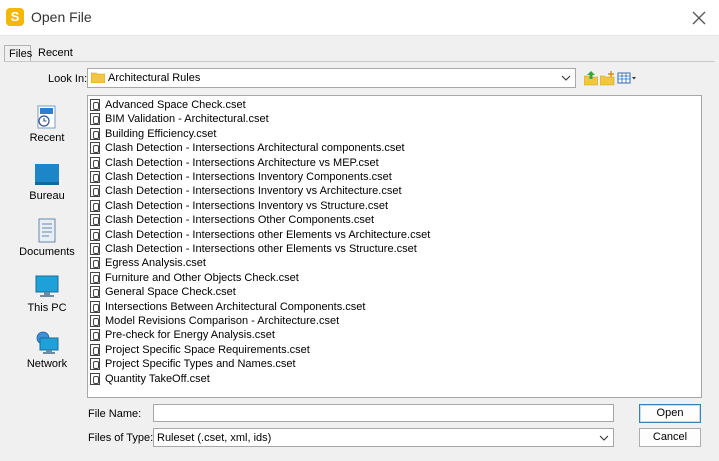 Image resolution: width=719 pixels, height=461 pixels. What do you see at coordinates (47, 252) in the screenshot?
I see `place-documents-label: Documents` at bounding box center [47, 252].